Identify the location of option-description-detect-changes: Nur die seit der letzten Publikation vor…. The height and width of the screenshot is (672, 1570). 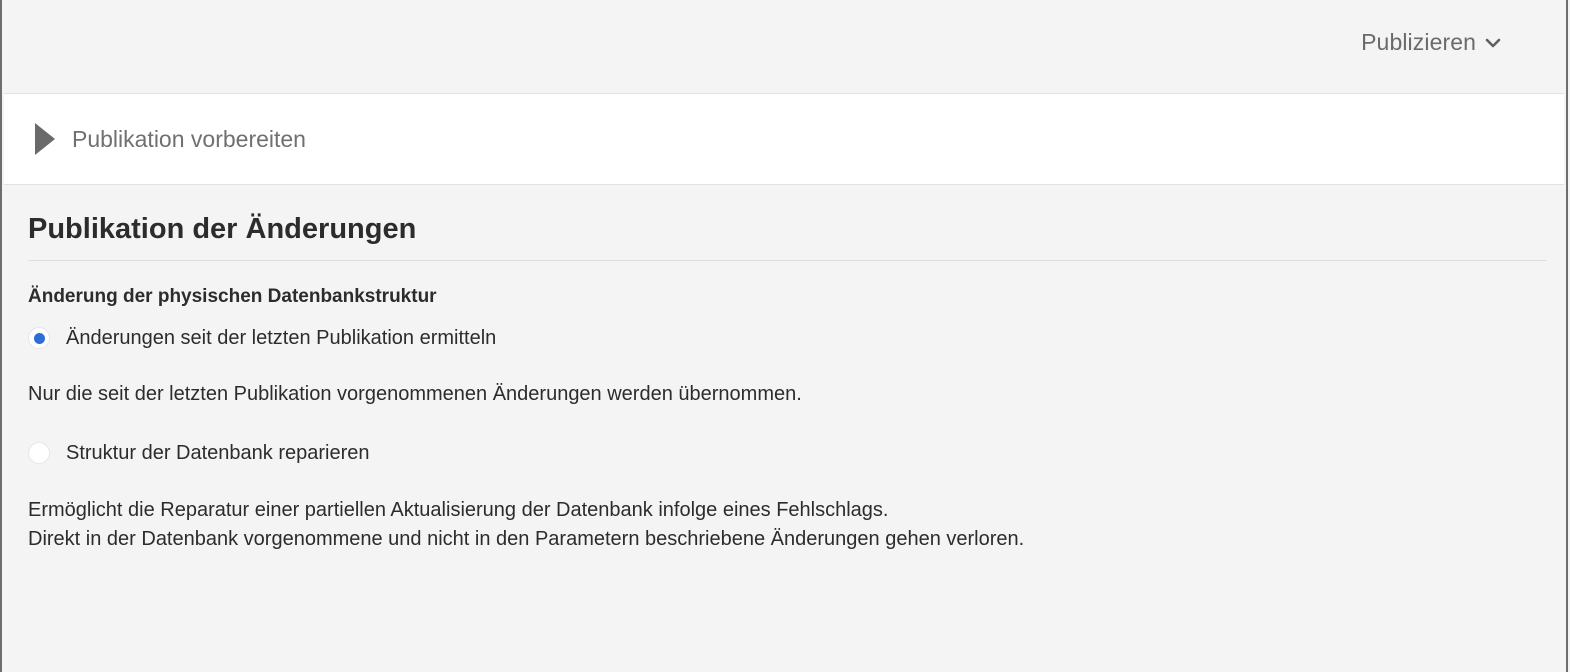
(415, 394).